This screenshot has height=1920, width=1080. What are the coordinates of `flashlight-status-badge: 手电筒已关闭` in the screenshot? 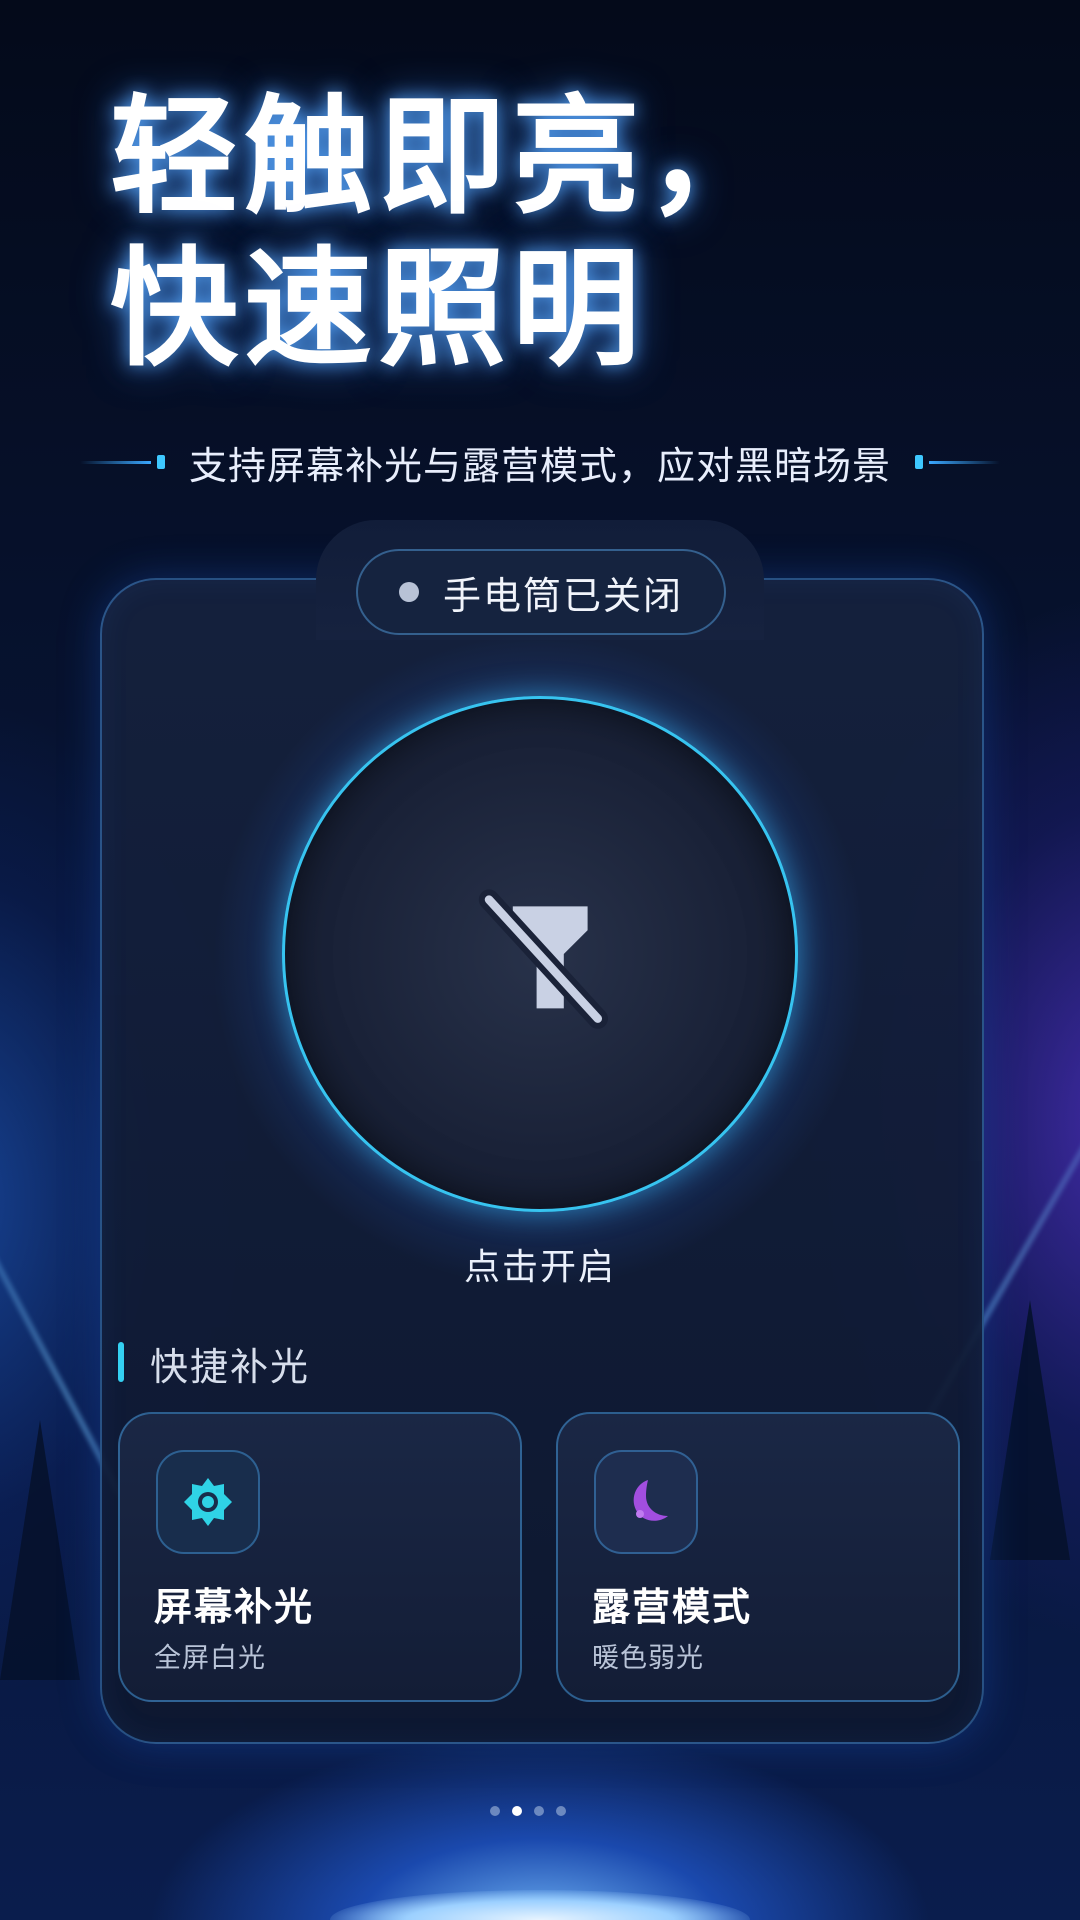 It's located at (541, 592).